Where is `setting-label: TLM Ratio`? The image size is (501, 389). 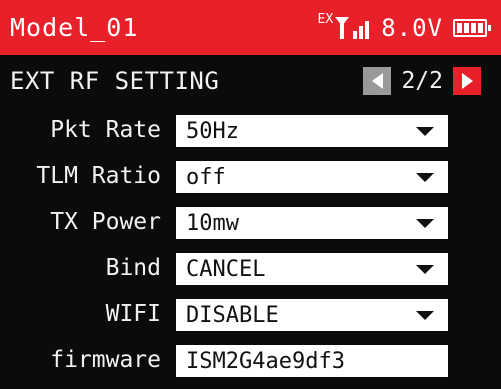 setting-label: TLM Ratio is located at coordinates (98, 176).